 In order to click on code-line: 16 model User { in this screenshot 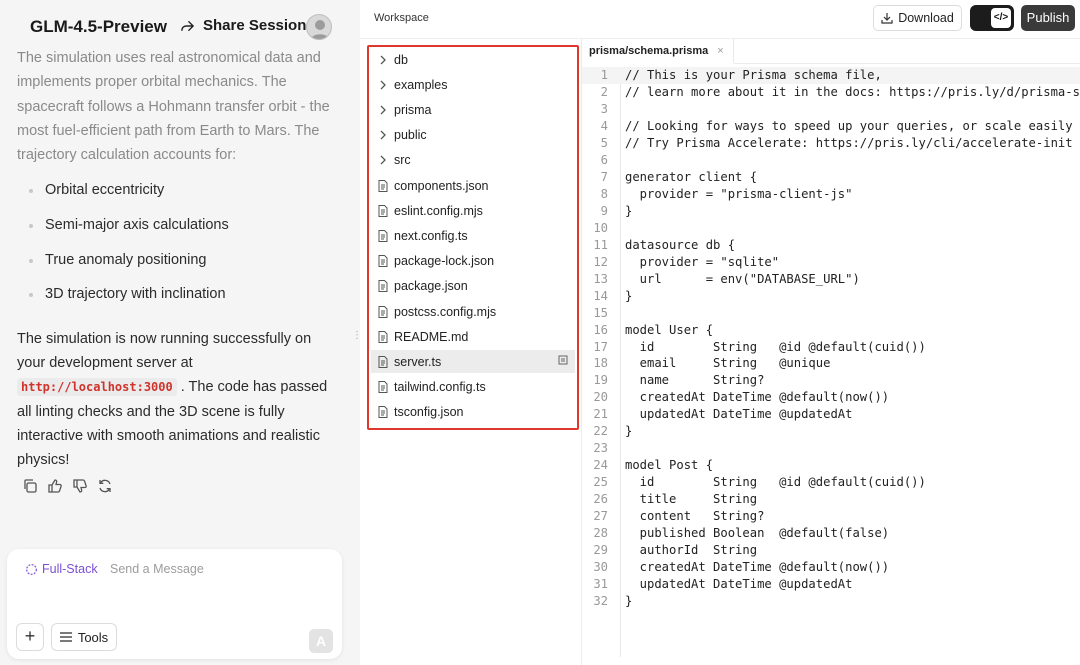, I will do `click(647, 330)`.